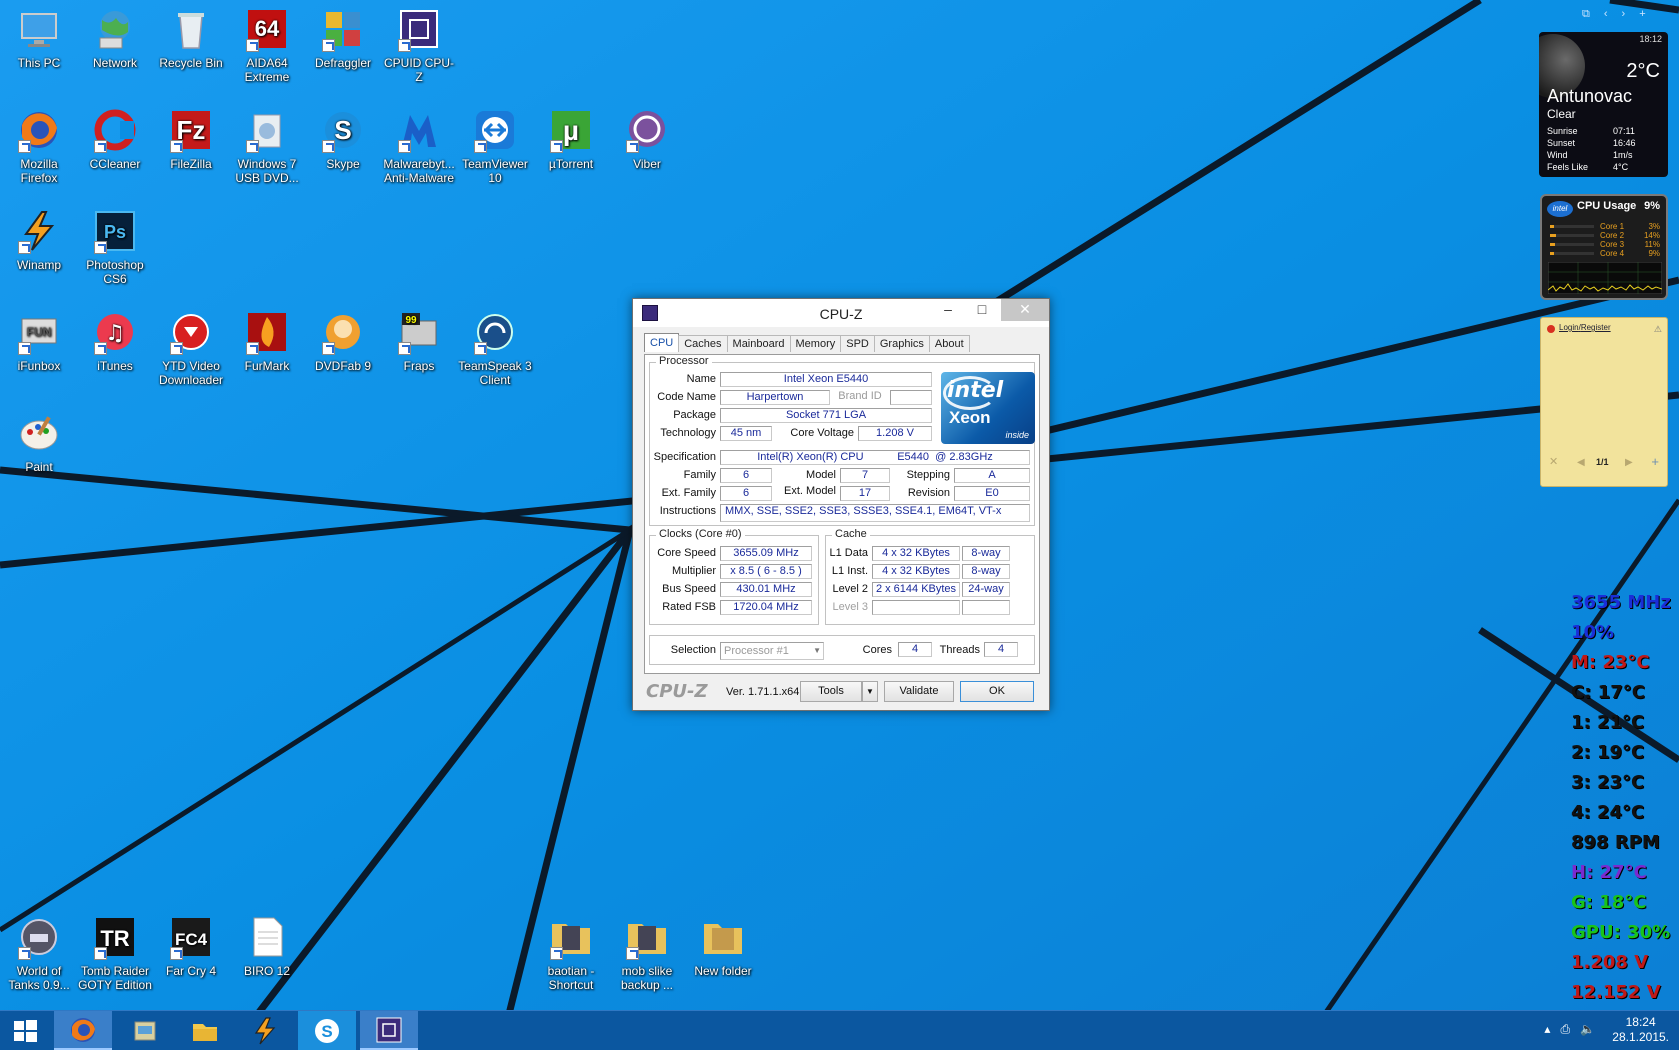  What do you see at coordinates (1607, 206) in the screenshot?
I see `cpu-usage-title: CPU Usage` at bounding box center [1607, 206].